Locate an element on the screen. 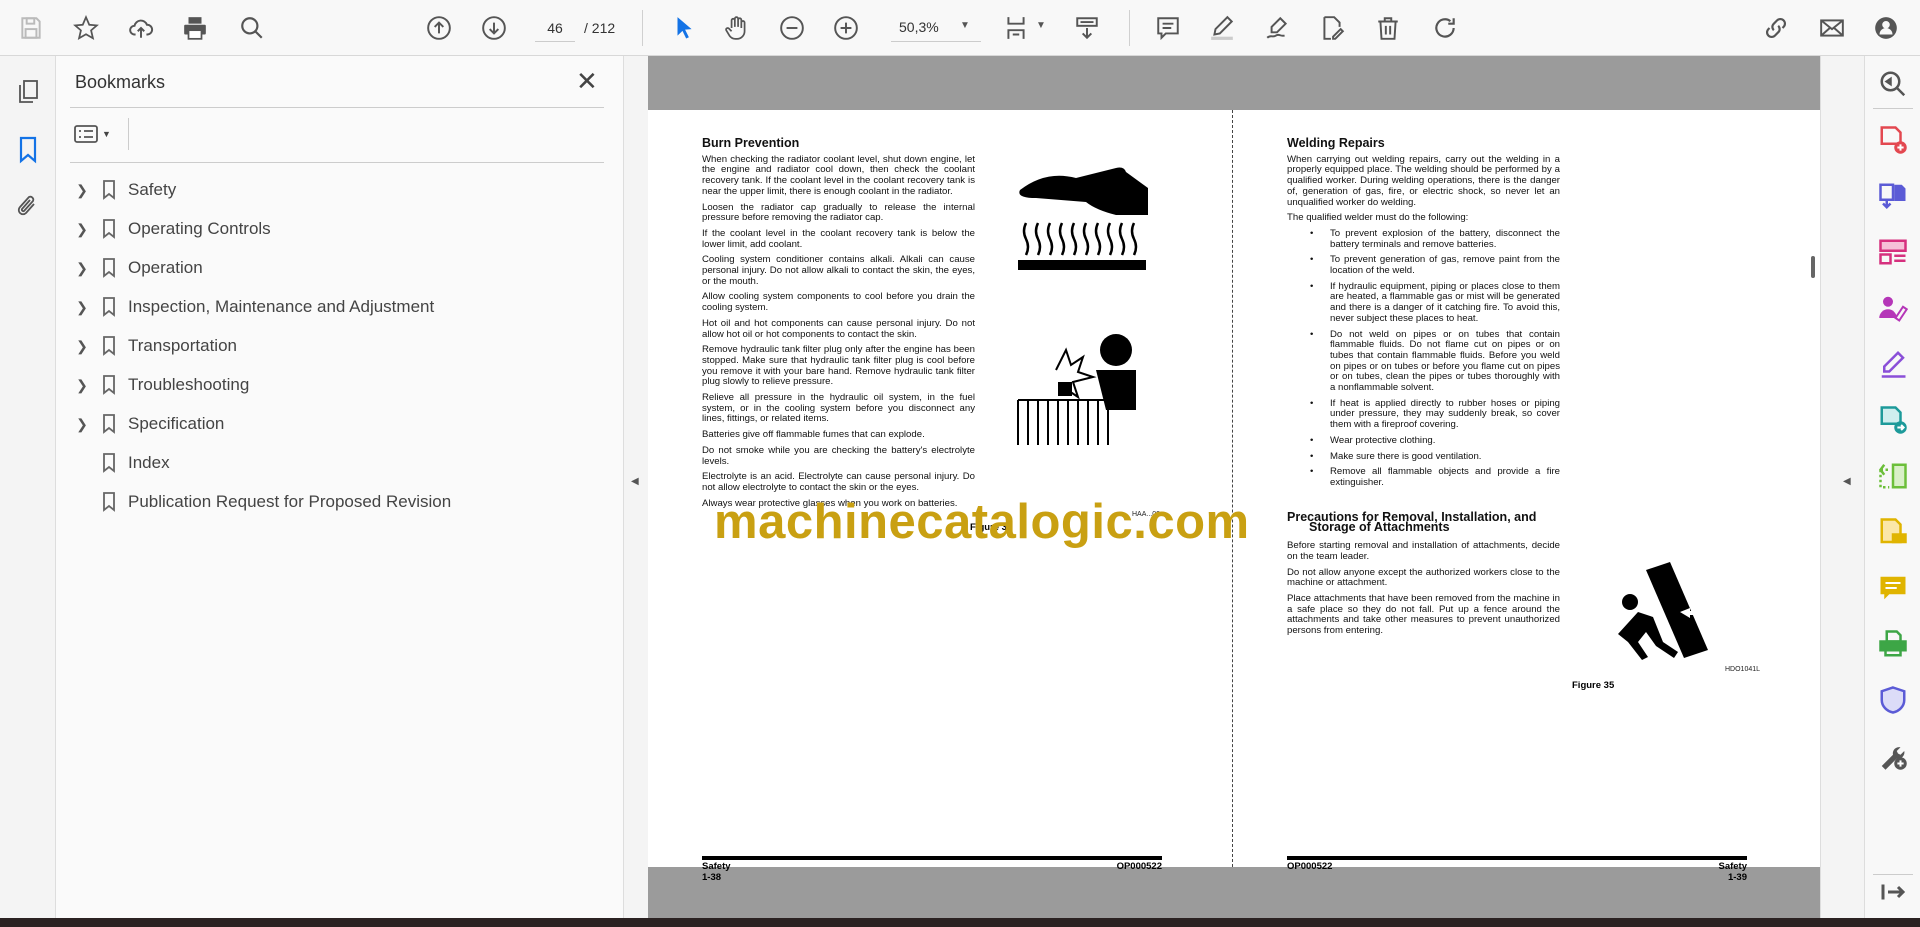 This screenshot has width=1920, height=927. sign-icon is located at coordinates (1277, 28).